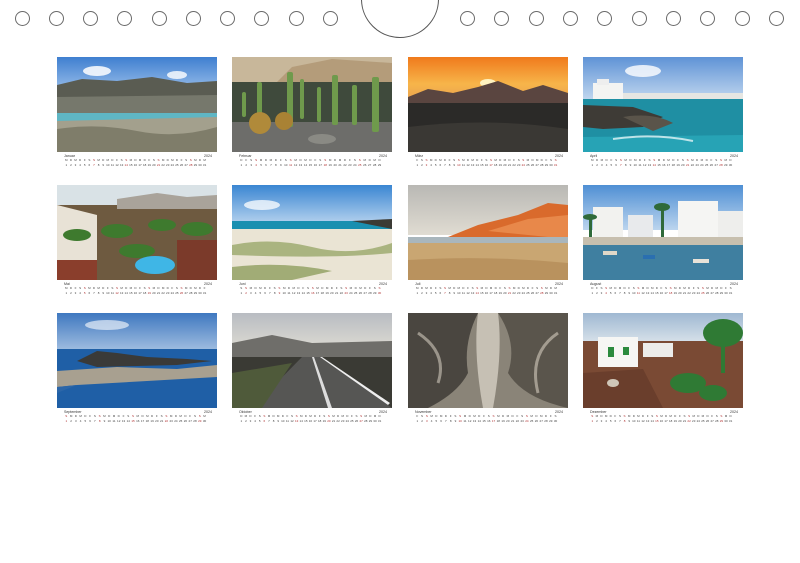 This screenshot has width=800, height=563. I want to click on day-number: 7, so click(271, 164).